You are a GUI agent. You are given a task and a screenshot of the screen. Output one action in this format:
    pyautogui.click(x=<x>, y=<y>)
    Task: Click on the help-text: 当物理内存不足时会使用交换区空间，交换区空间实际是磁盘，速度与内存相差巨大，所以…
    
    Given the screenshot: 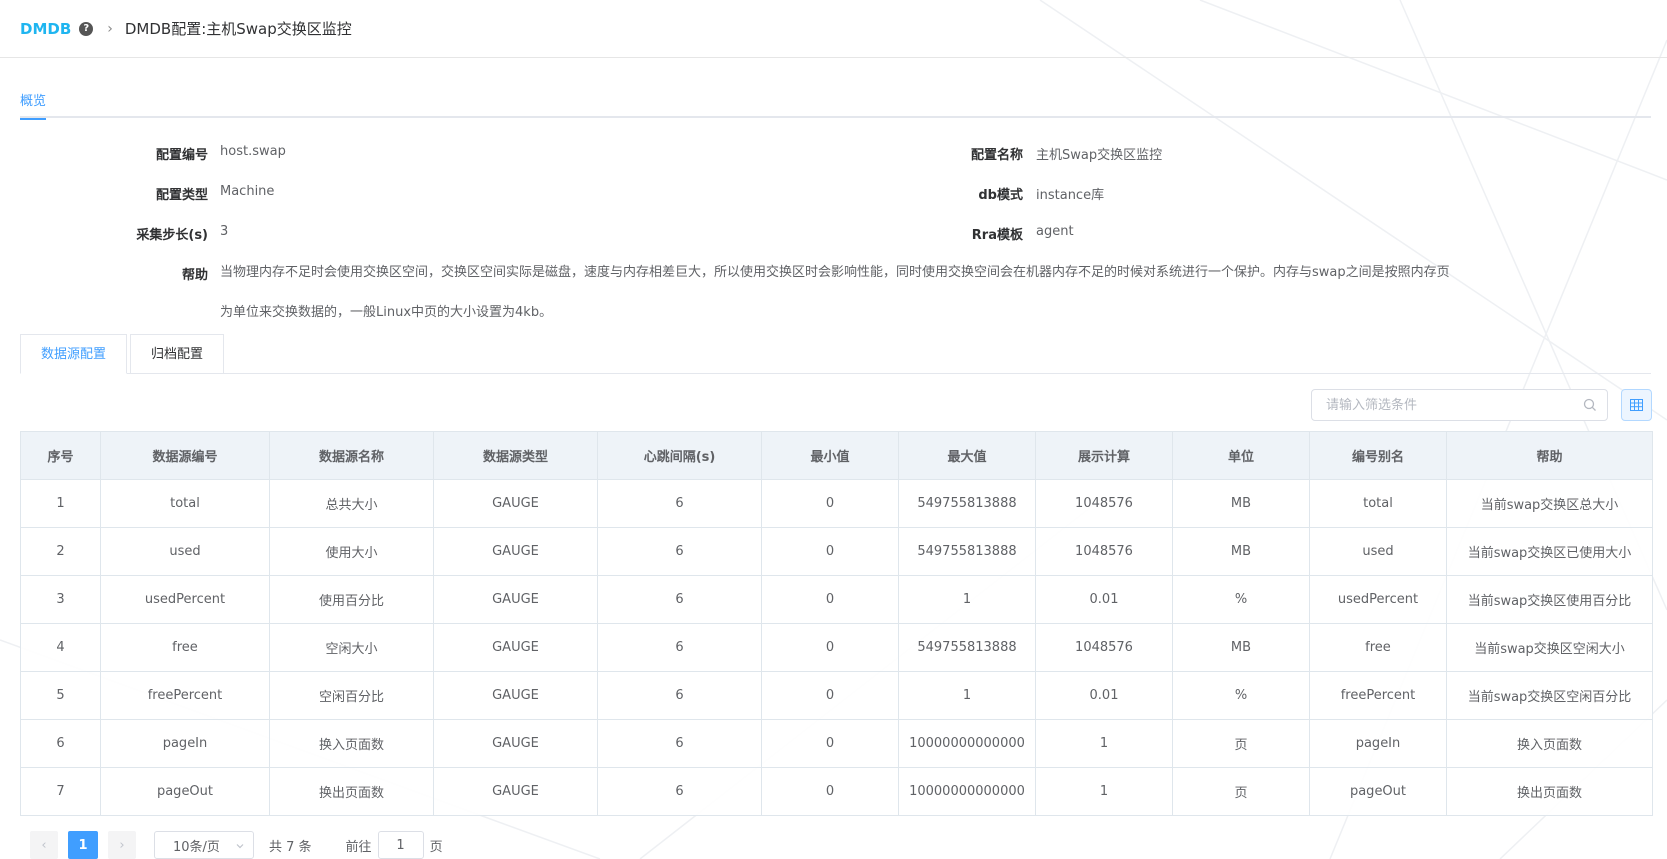 What is the action you would take?
    pyautogui.click(x=880, y=293)
    